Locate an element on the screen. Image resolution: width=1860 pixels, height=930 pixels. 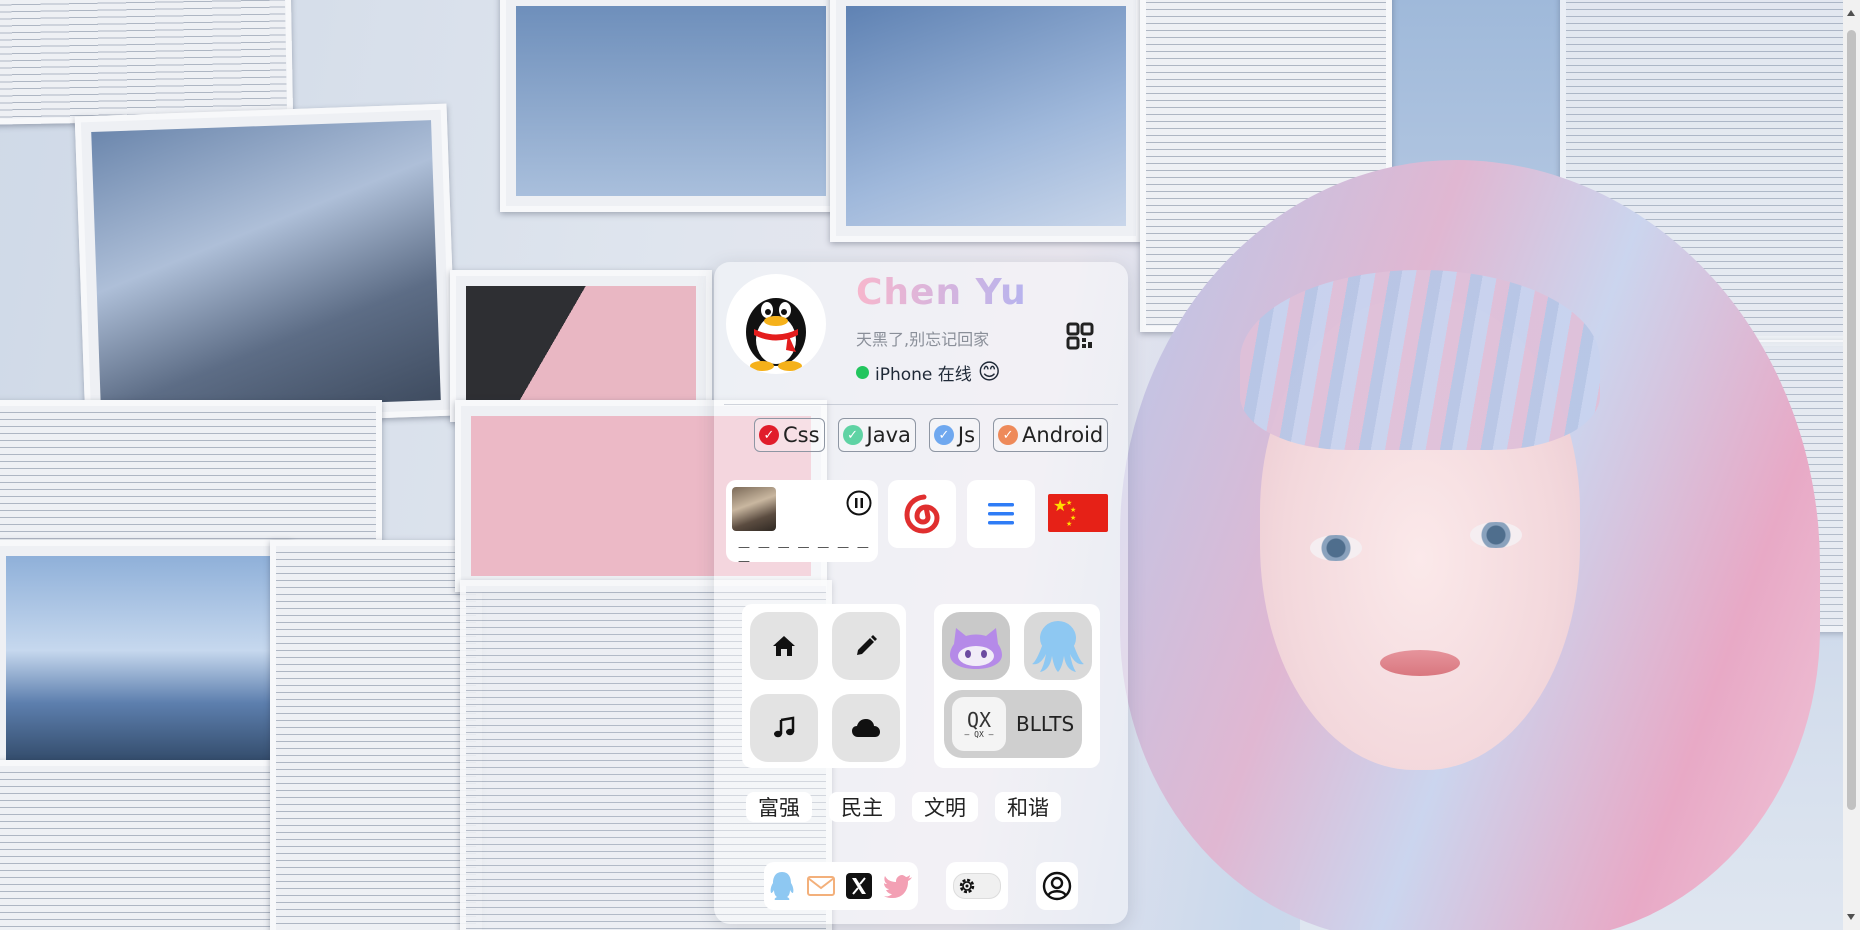
qx-logo-sub: — QX — is located at coordinates (979, 734).